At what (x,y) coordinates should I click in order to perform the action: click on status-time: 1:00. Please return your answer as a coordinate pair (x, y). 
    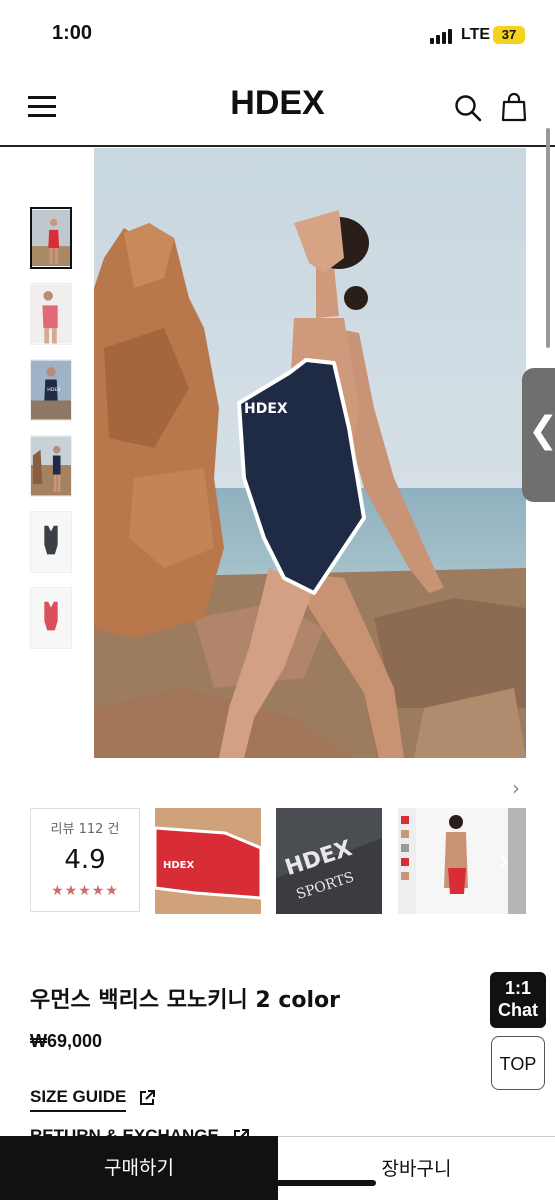
    Looking at the image, I should click on (72, 33).